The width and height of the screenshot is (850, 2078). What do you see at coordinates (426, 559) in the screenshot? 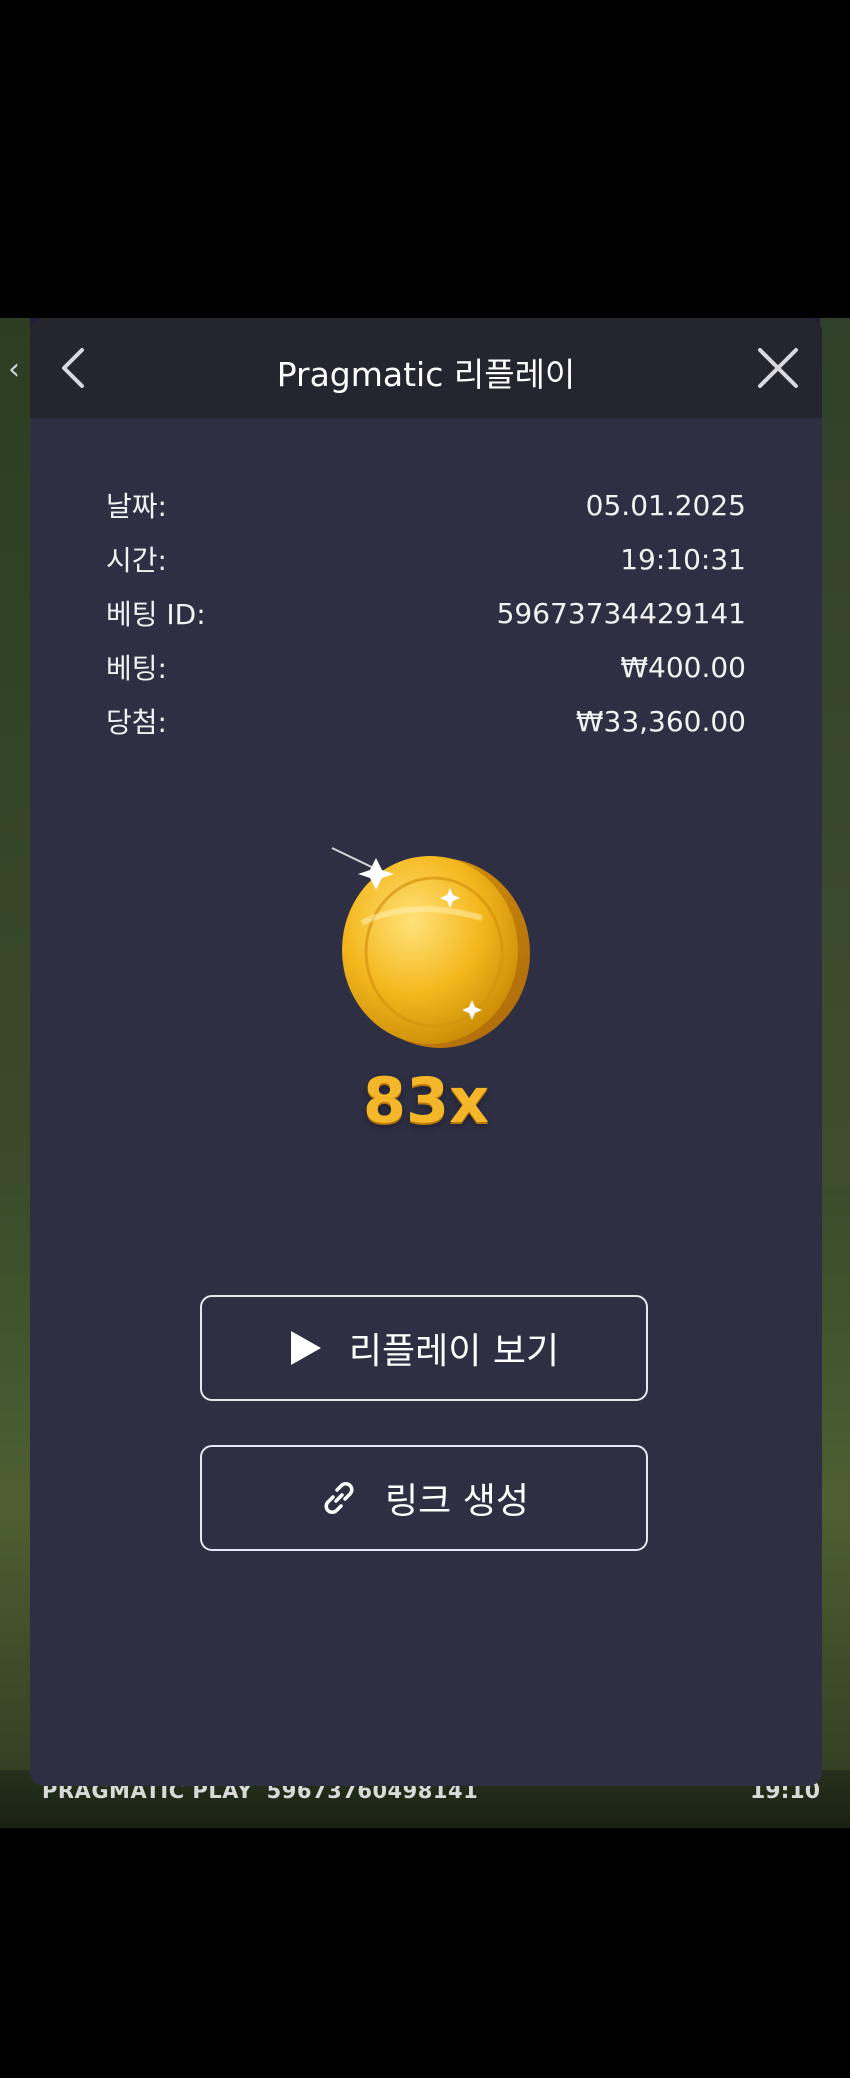
I see `info-row-time: 시간: 19:10:31` at bounding box center [426, 559].